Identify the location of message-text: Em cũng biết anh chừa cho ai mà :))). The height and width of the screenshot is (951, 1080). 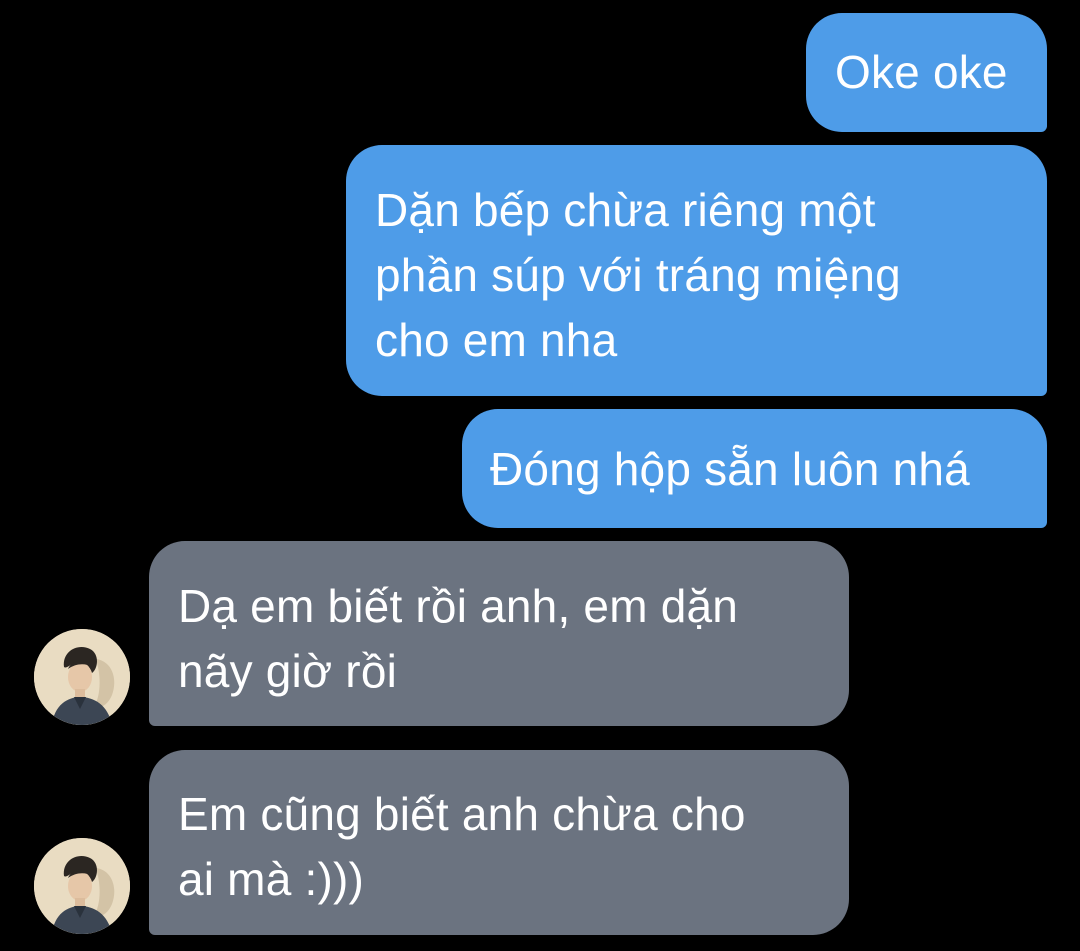
(462, 846).